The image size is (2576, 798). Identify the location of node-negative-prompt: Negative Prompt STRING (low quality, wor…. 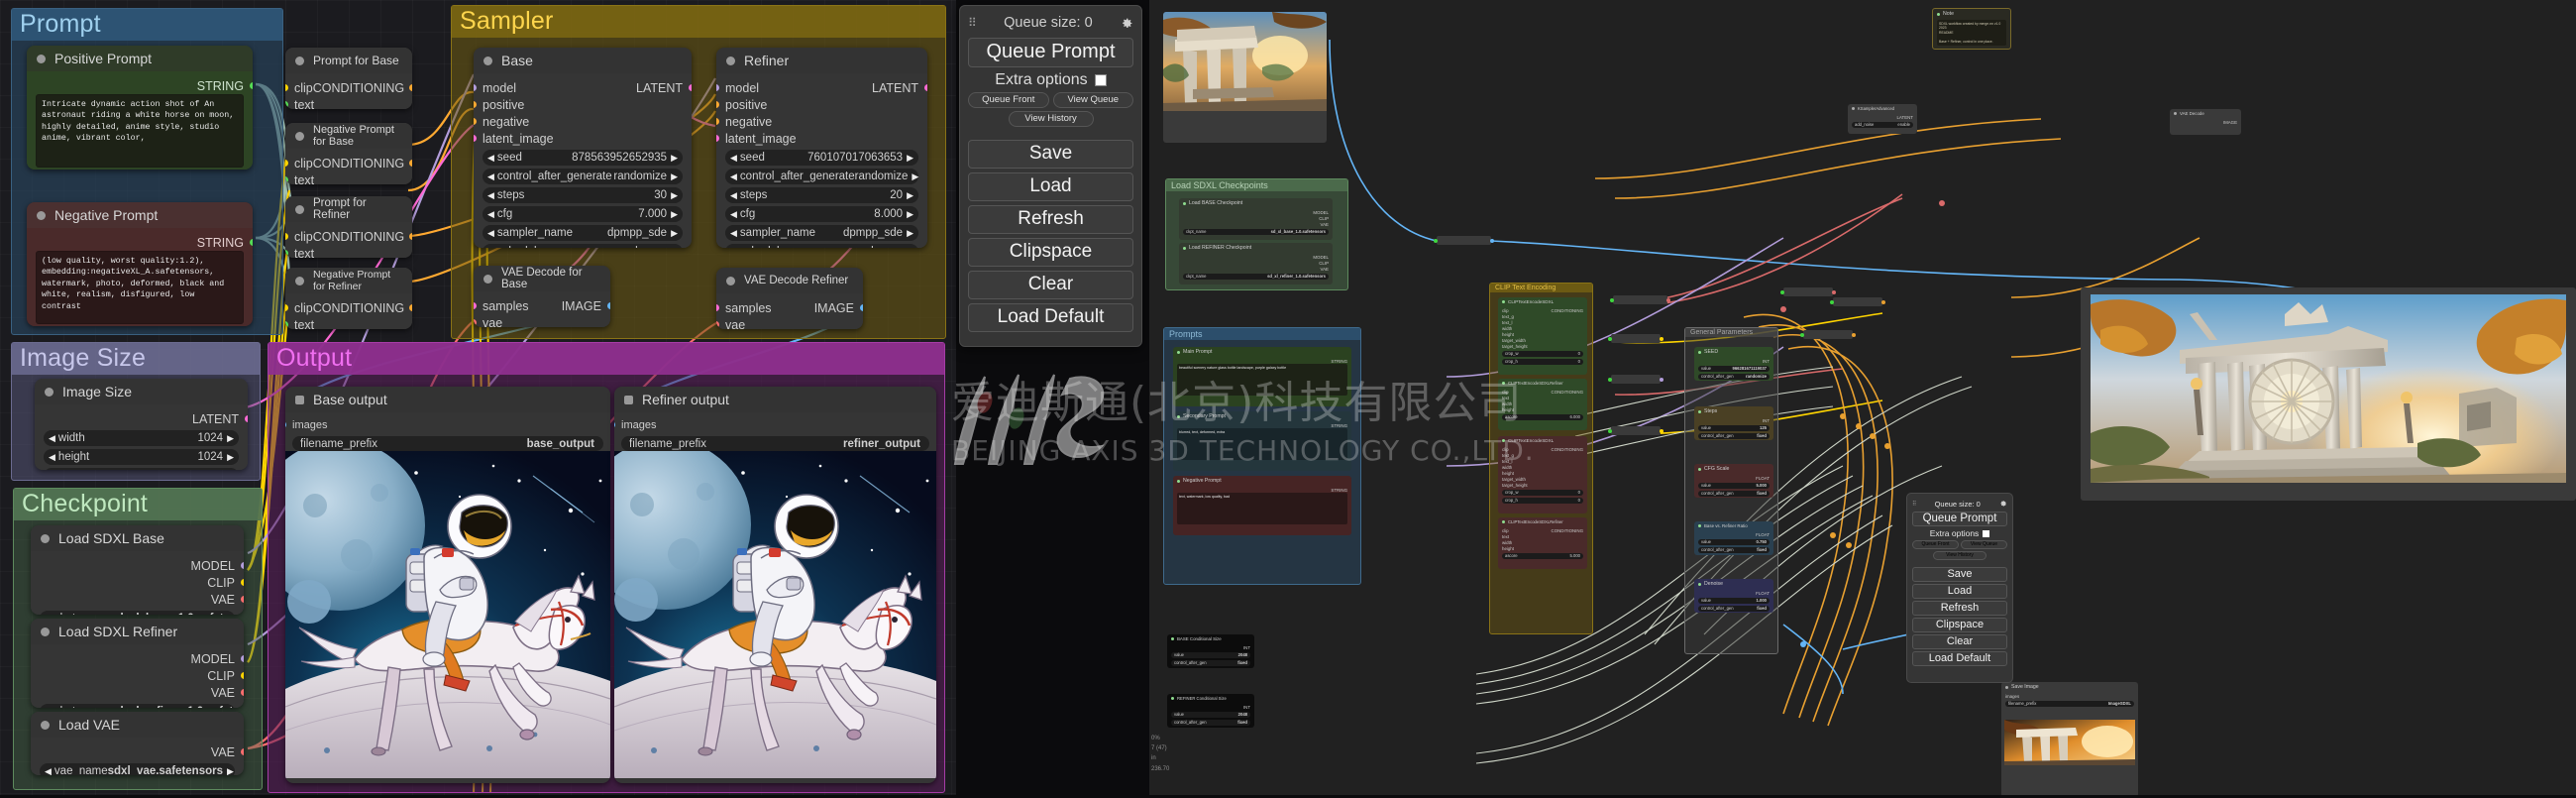
(140, 264).